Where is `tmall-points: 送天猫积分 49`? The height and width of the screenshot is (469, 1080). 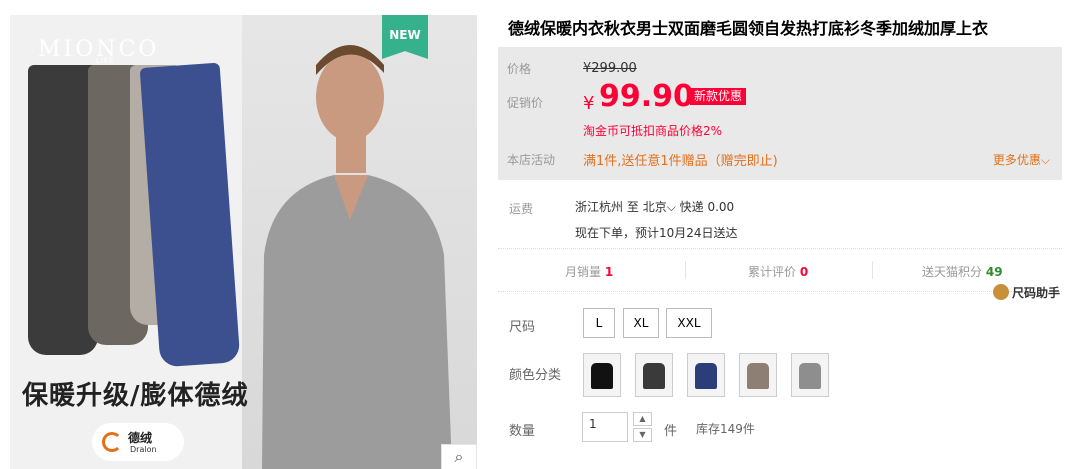
tmall-points: 送天猫积分 49 is located at coordinates (962, 271).